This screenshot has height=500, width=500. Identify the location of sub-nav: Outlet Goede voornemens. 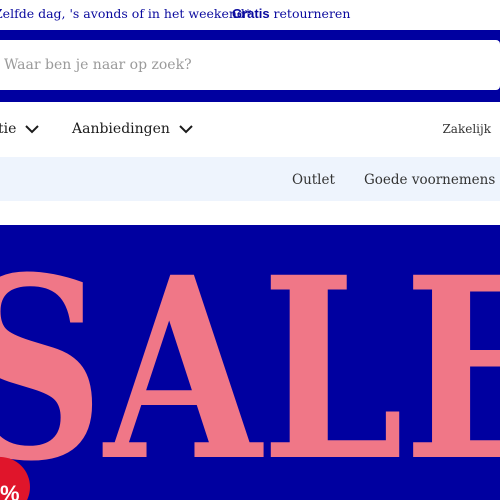
(250, 179).